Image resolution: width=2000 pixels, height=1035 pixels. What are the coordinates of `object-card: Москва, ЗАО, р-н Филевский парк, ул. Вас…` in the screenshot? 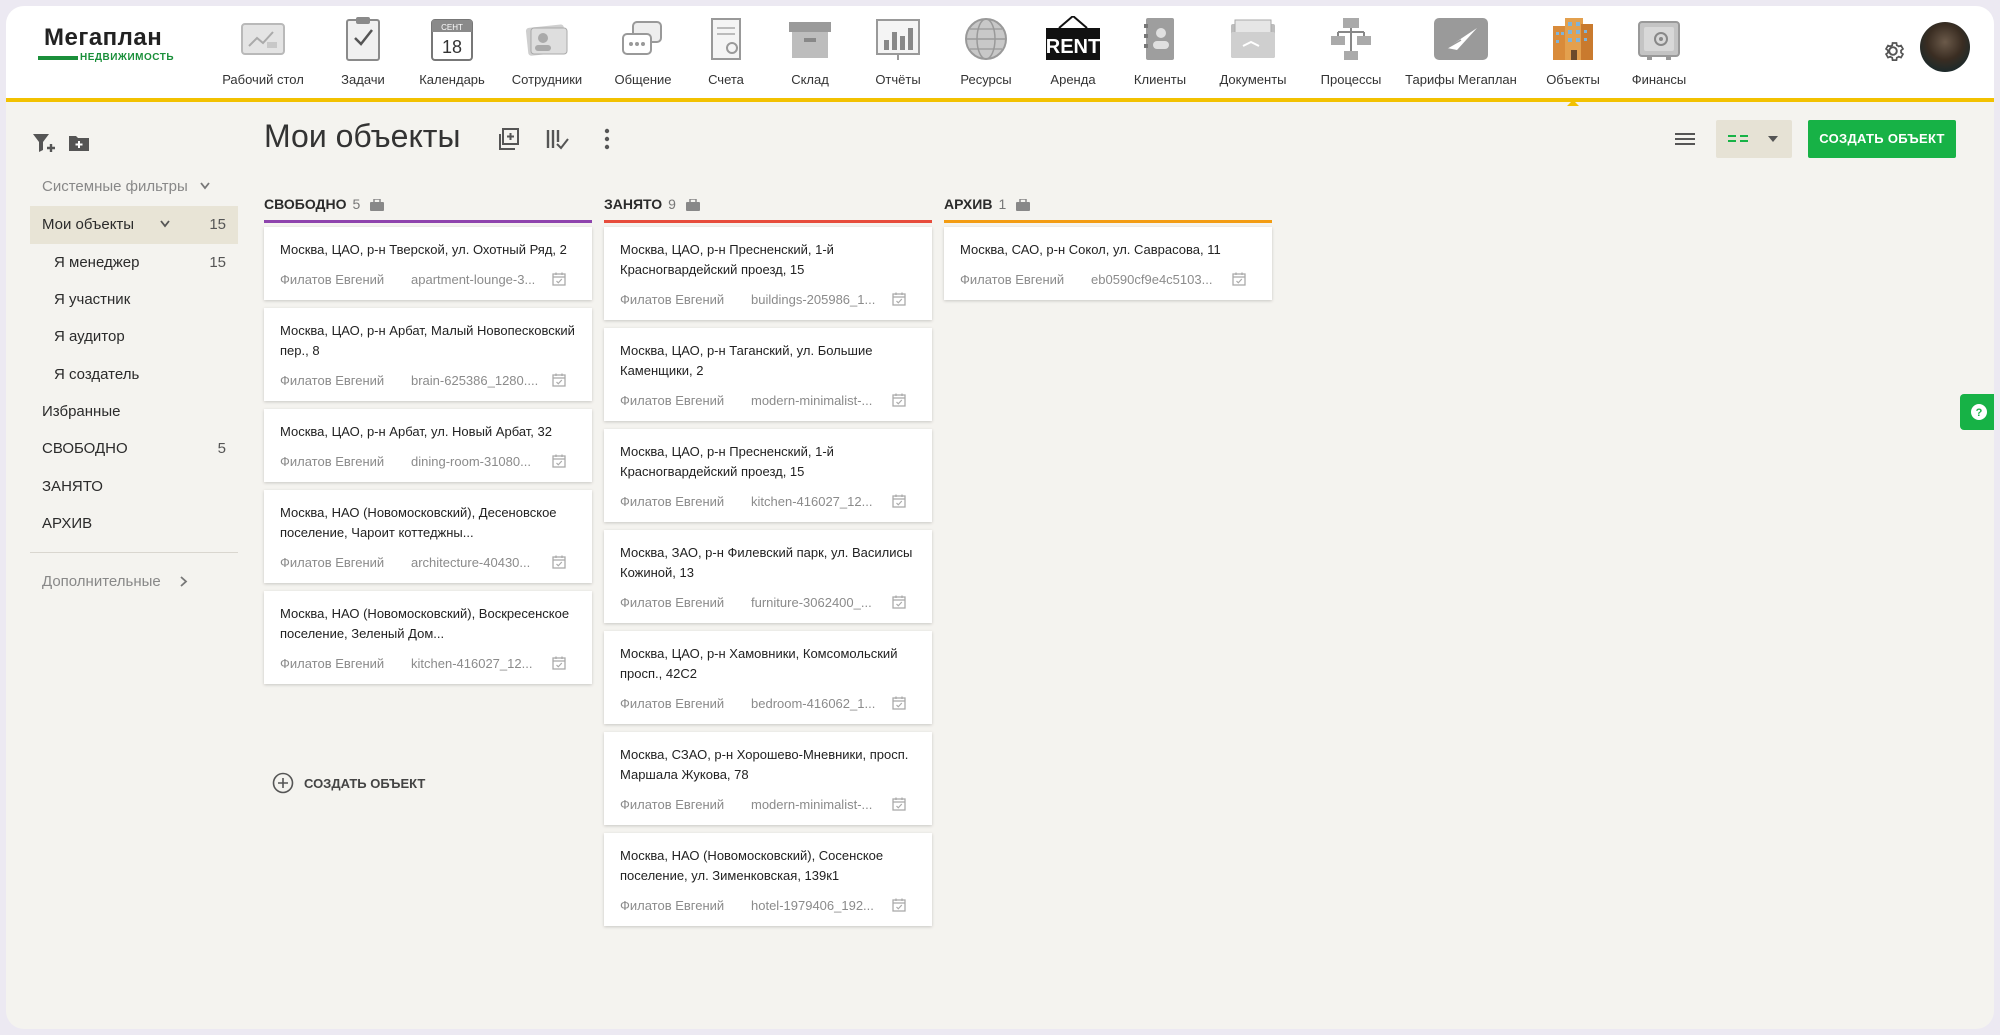 It's located at (768, 576).